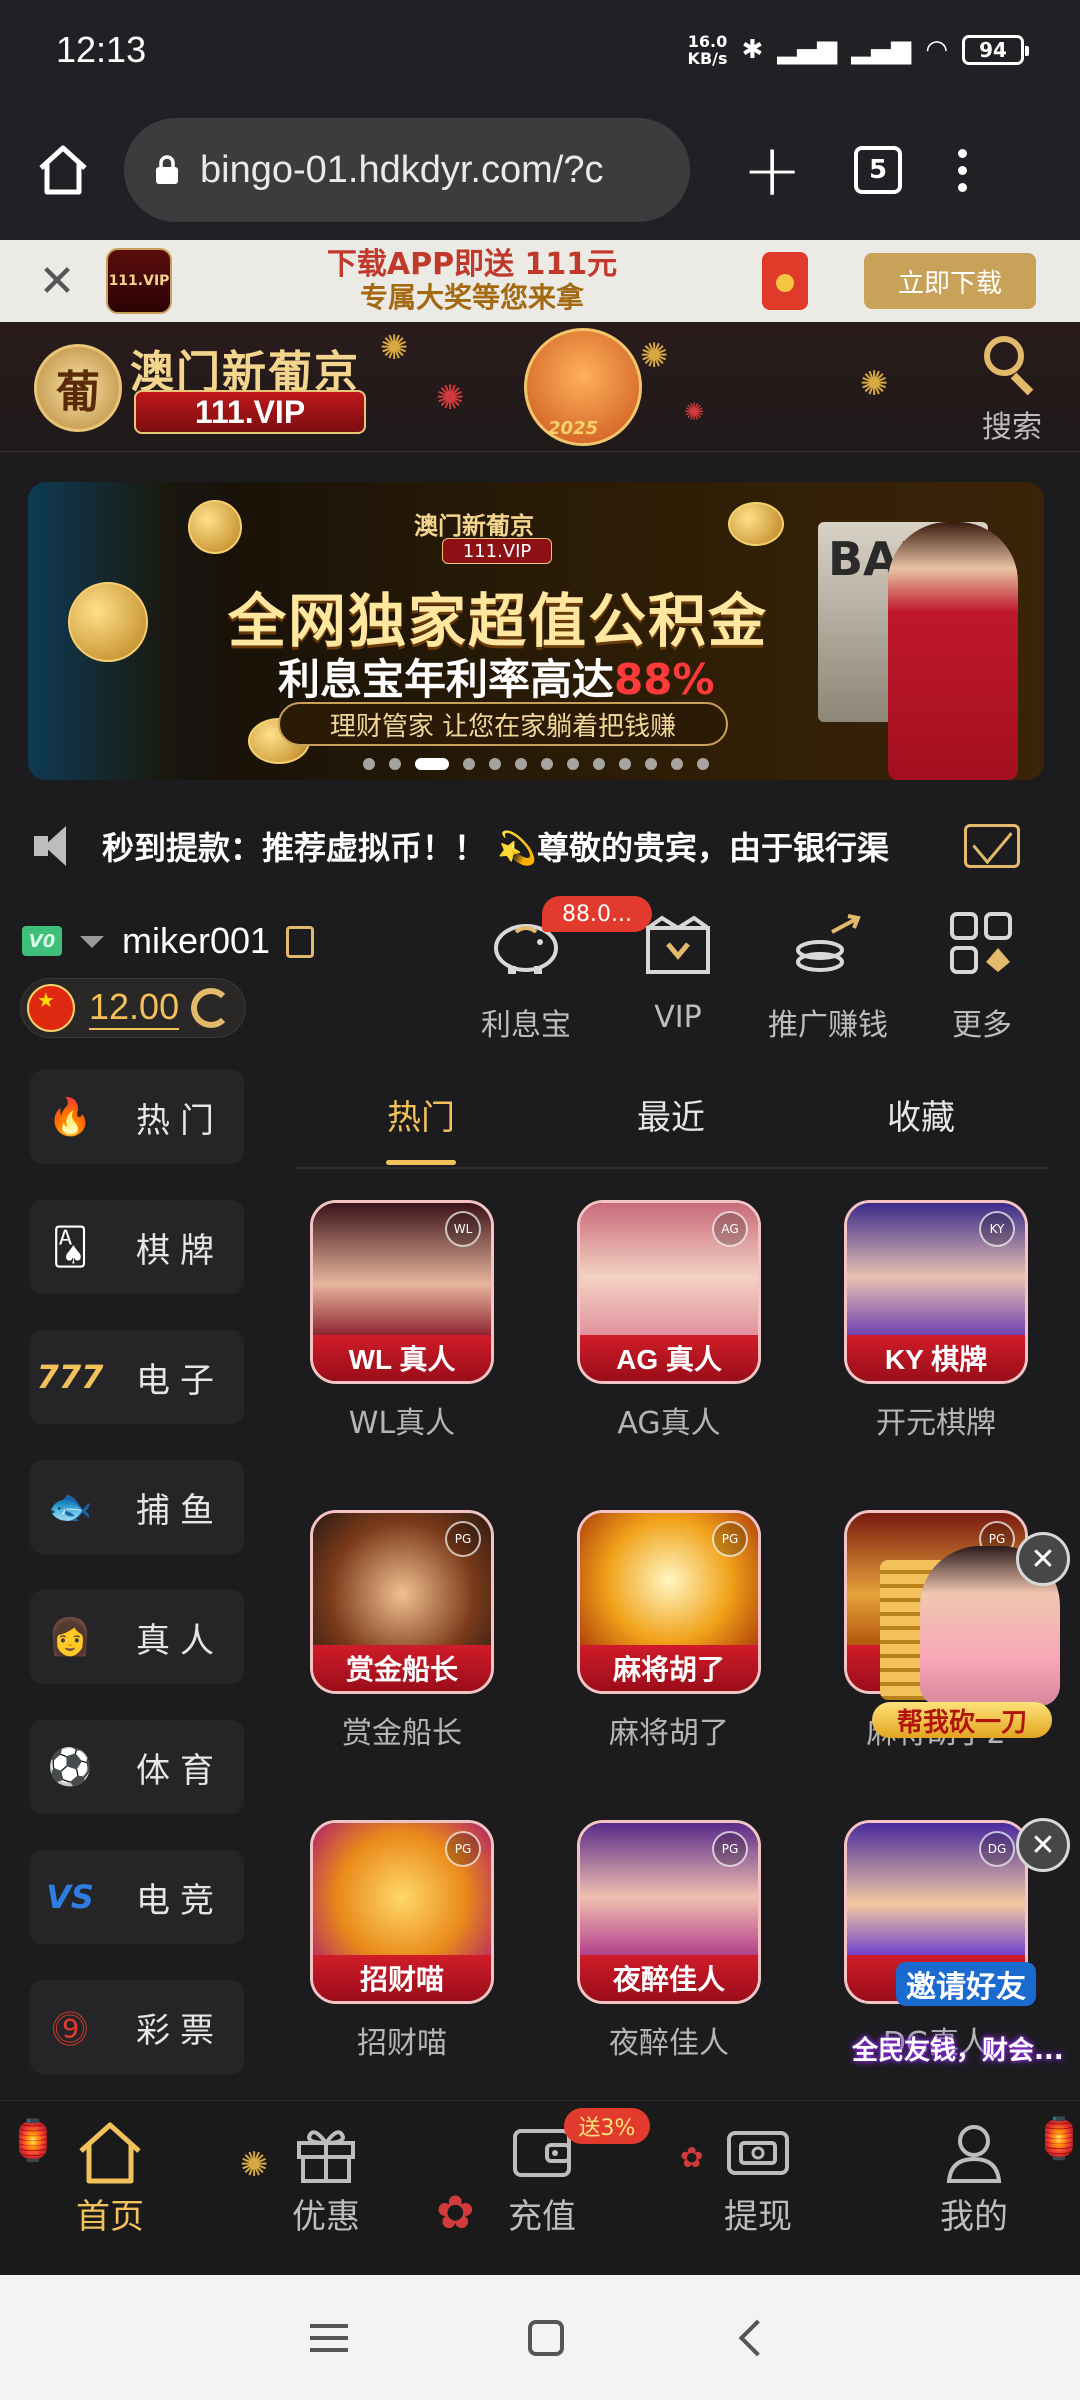 The width and height of the screenshot is (1080, 2400). What do you see at coordinates (51, 1008) in the screenshot?
I see `china-flag-icon` at bounding box center [51, 1008].